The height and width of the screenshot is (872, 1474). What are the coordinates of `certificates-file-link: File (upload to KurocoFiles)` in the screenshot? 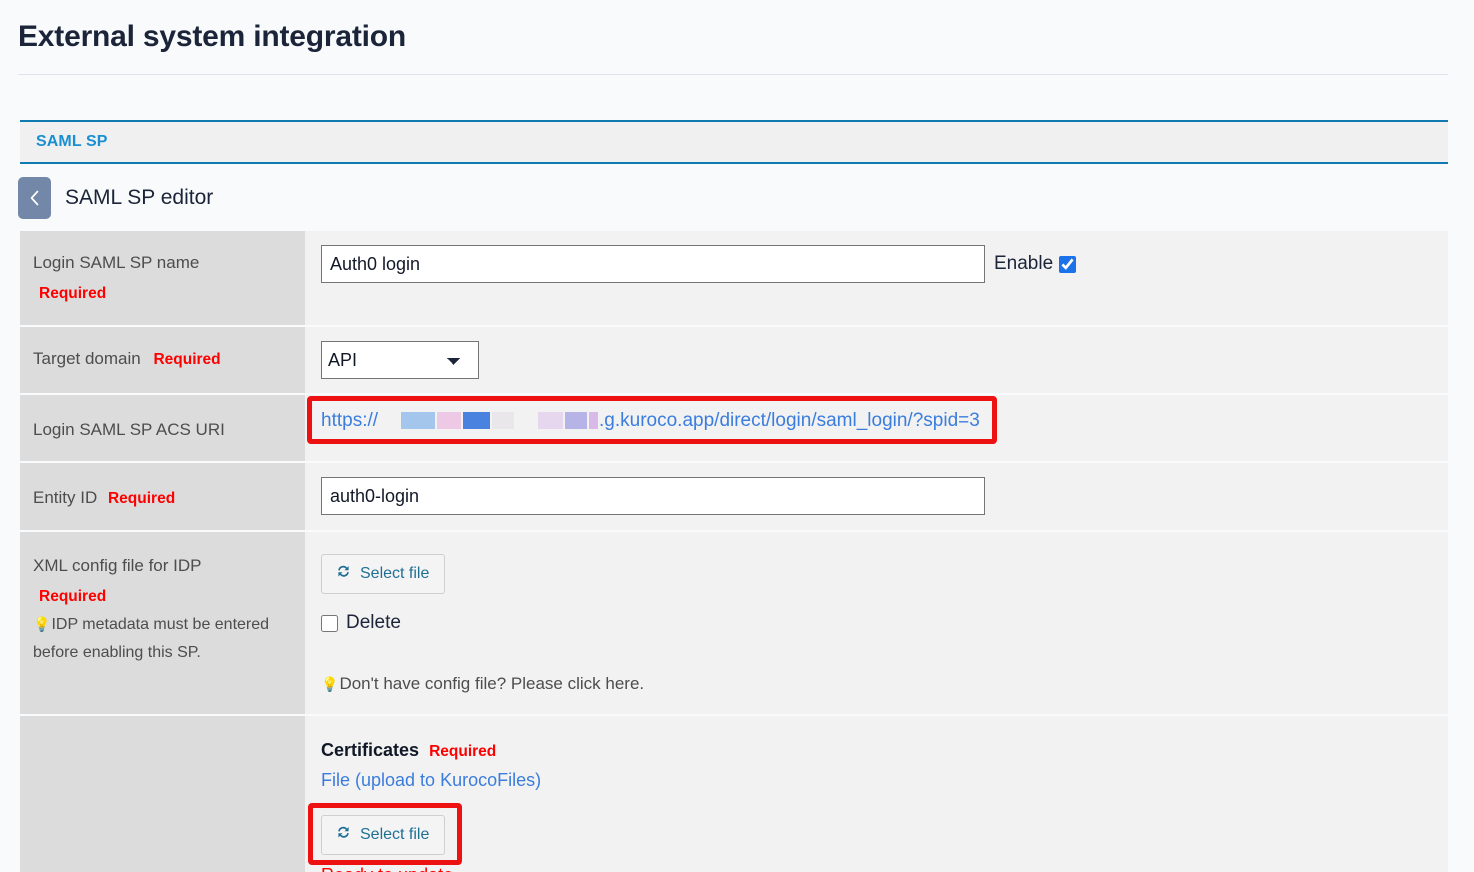 It's located at (878, 780).